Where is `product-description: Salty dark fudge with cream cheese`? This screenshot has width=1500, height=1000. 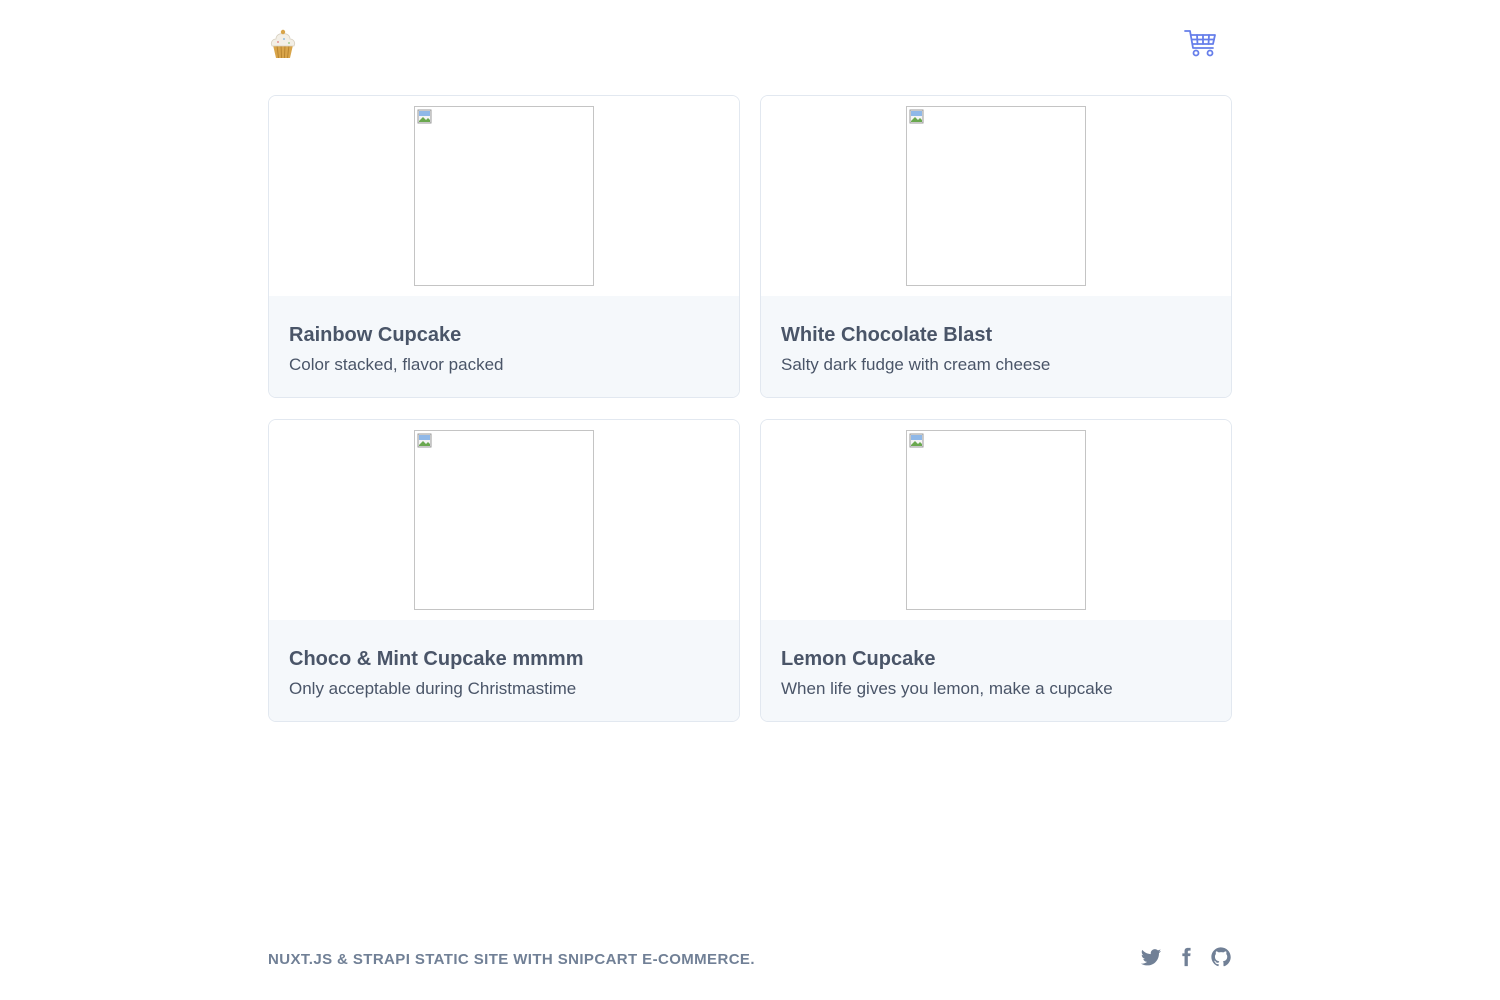
product-description: Salty dark fudge with cream cheese is located at coordinates (916, 364).